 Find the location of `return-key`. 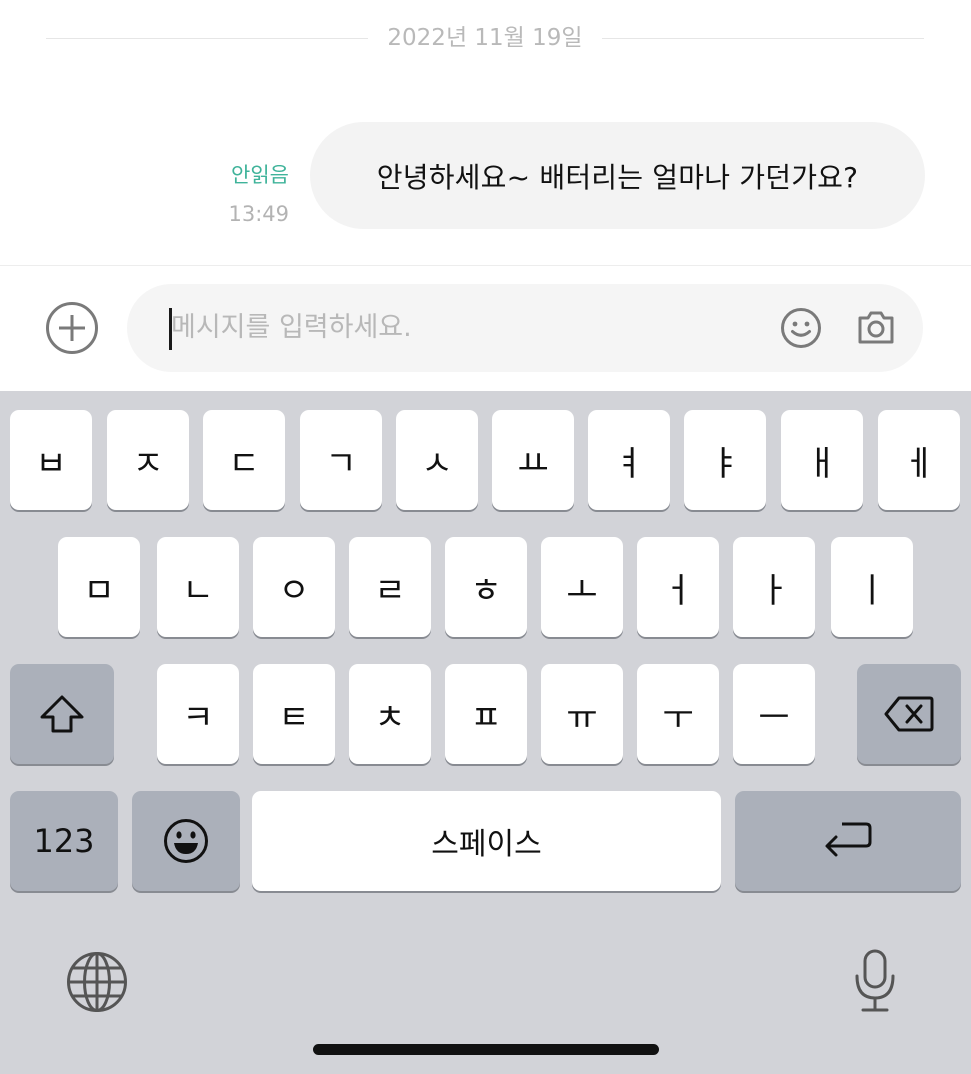

return-key is located at coordinates (848, 841).